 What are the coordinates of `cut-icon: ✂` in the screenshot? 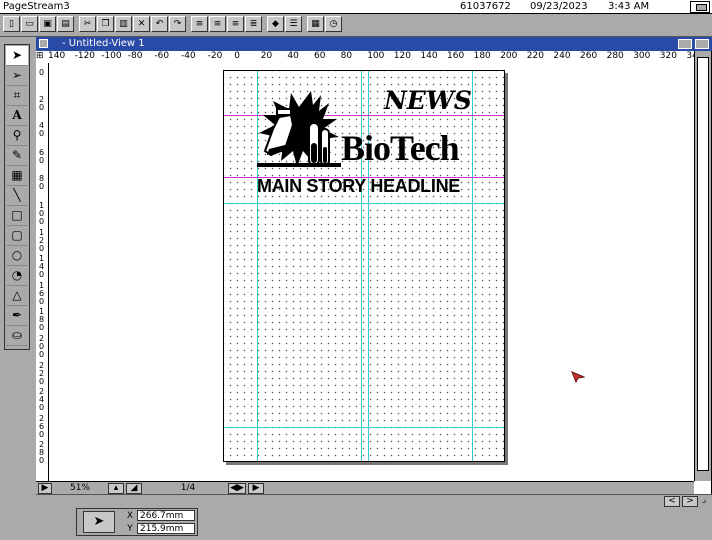 It's located at (87, 24).